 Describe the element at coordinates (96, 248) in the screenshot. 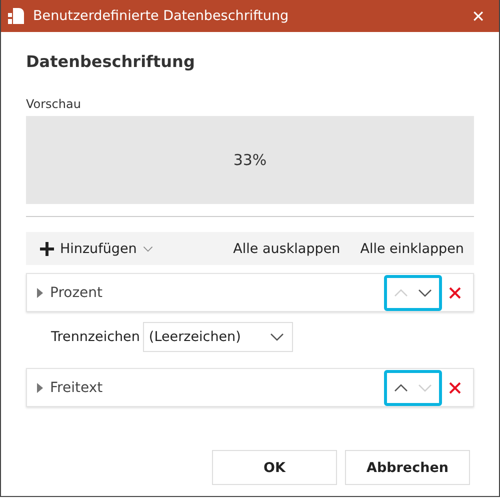

I see `add-button: Hinzufügen` at that location.